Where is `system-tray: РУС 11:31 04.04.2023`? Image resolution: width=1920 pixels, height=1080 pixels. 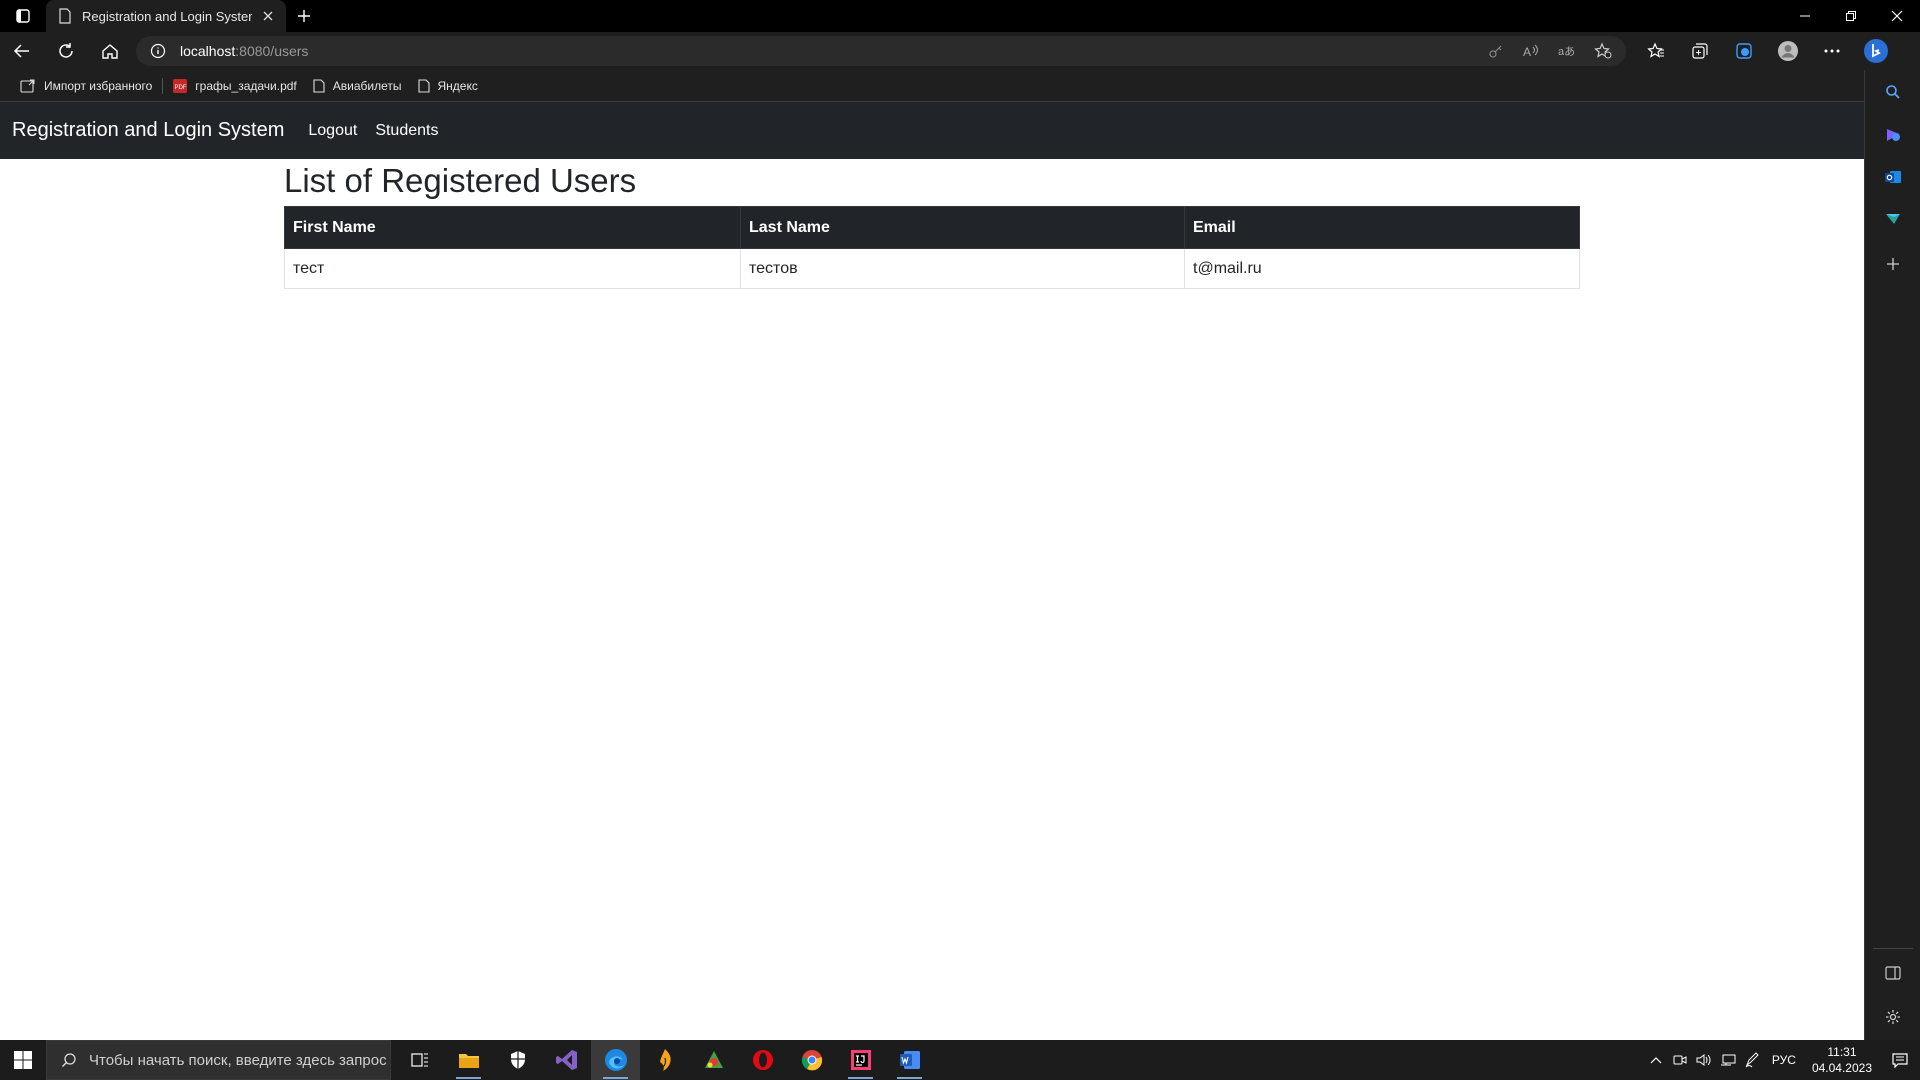 system-tray: РУС 11:31 04.04.2023 is located at coordinates (1782, 1060).